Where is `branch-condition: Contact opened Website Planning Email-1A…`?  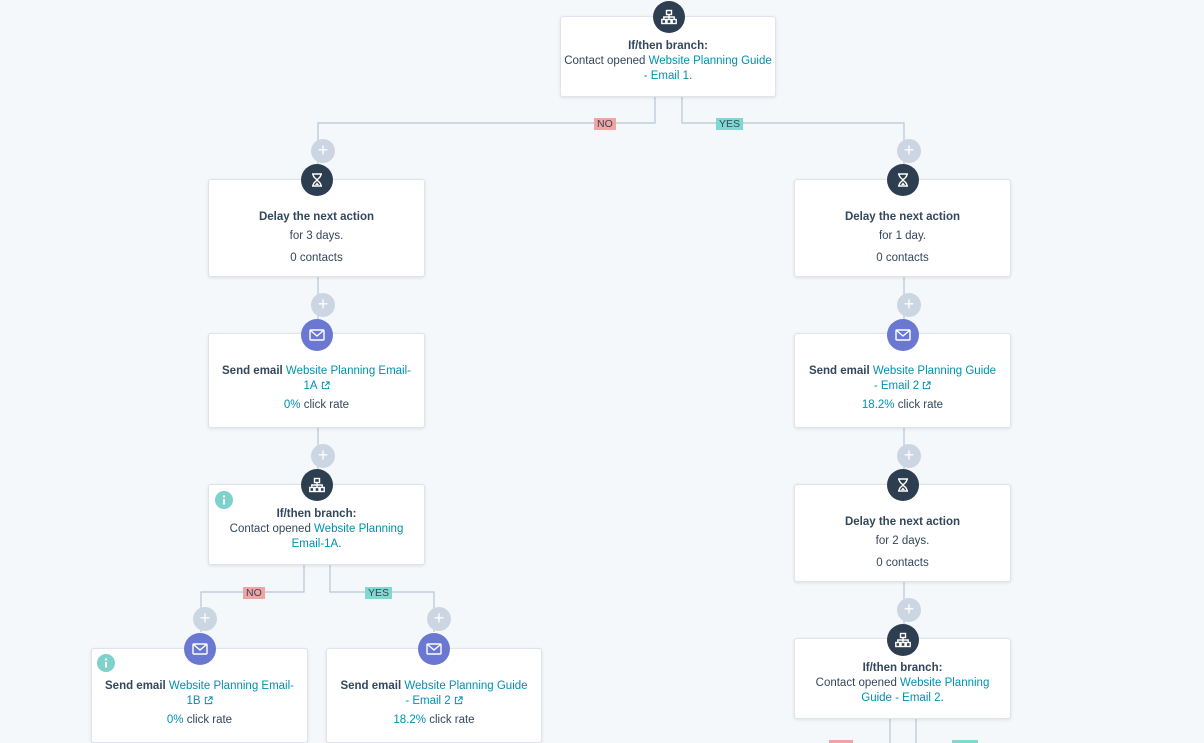
branch-condition: Contact opened Website Planning Email-1A… is located at coordinates (316, 537).